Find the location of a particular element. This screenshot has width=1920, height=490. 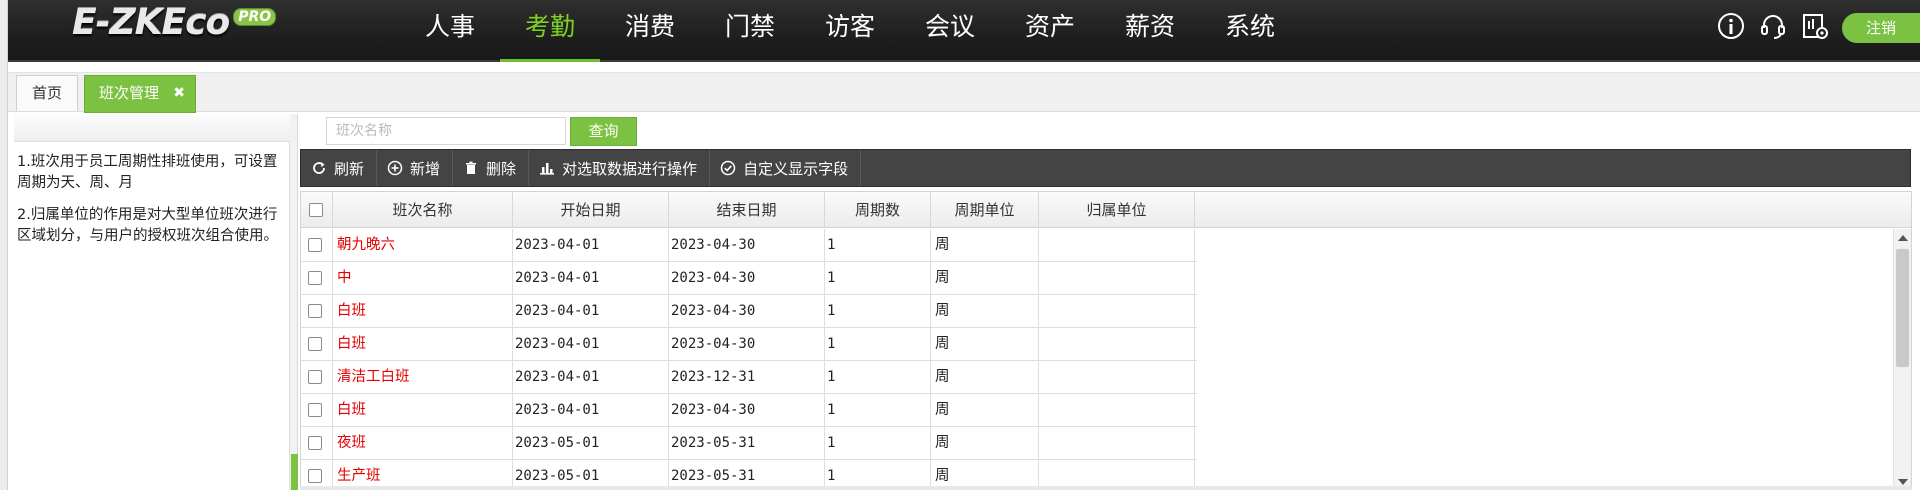

tab-label: 班次管理 is located at coordinates (129, 93).